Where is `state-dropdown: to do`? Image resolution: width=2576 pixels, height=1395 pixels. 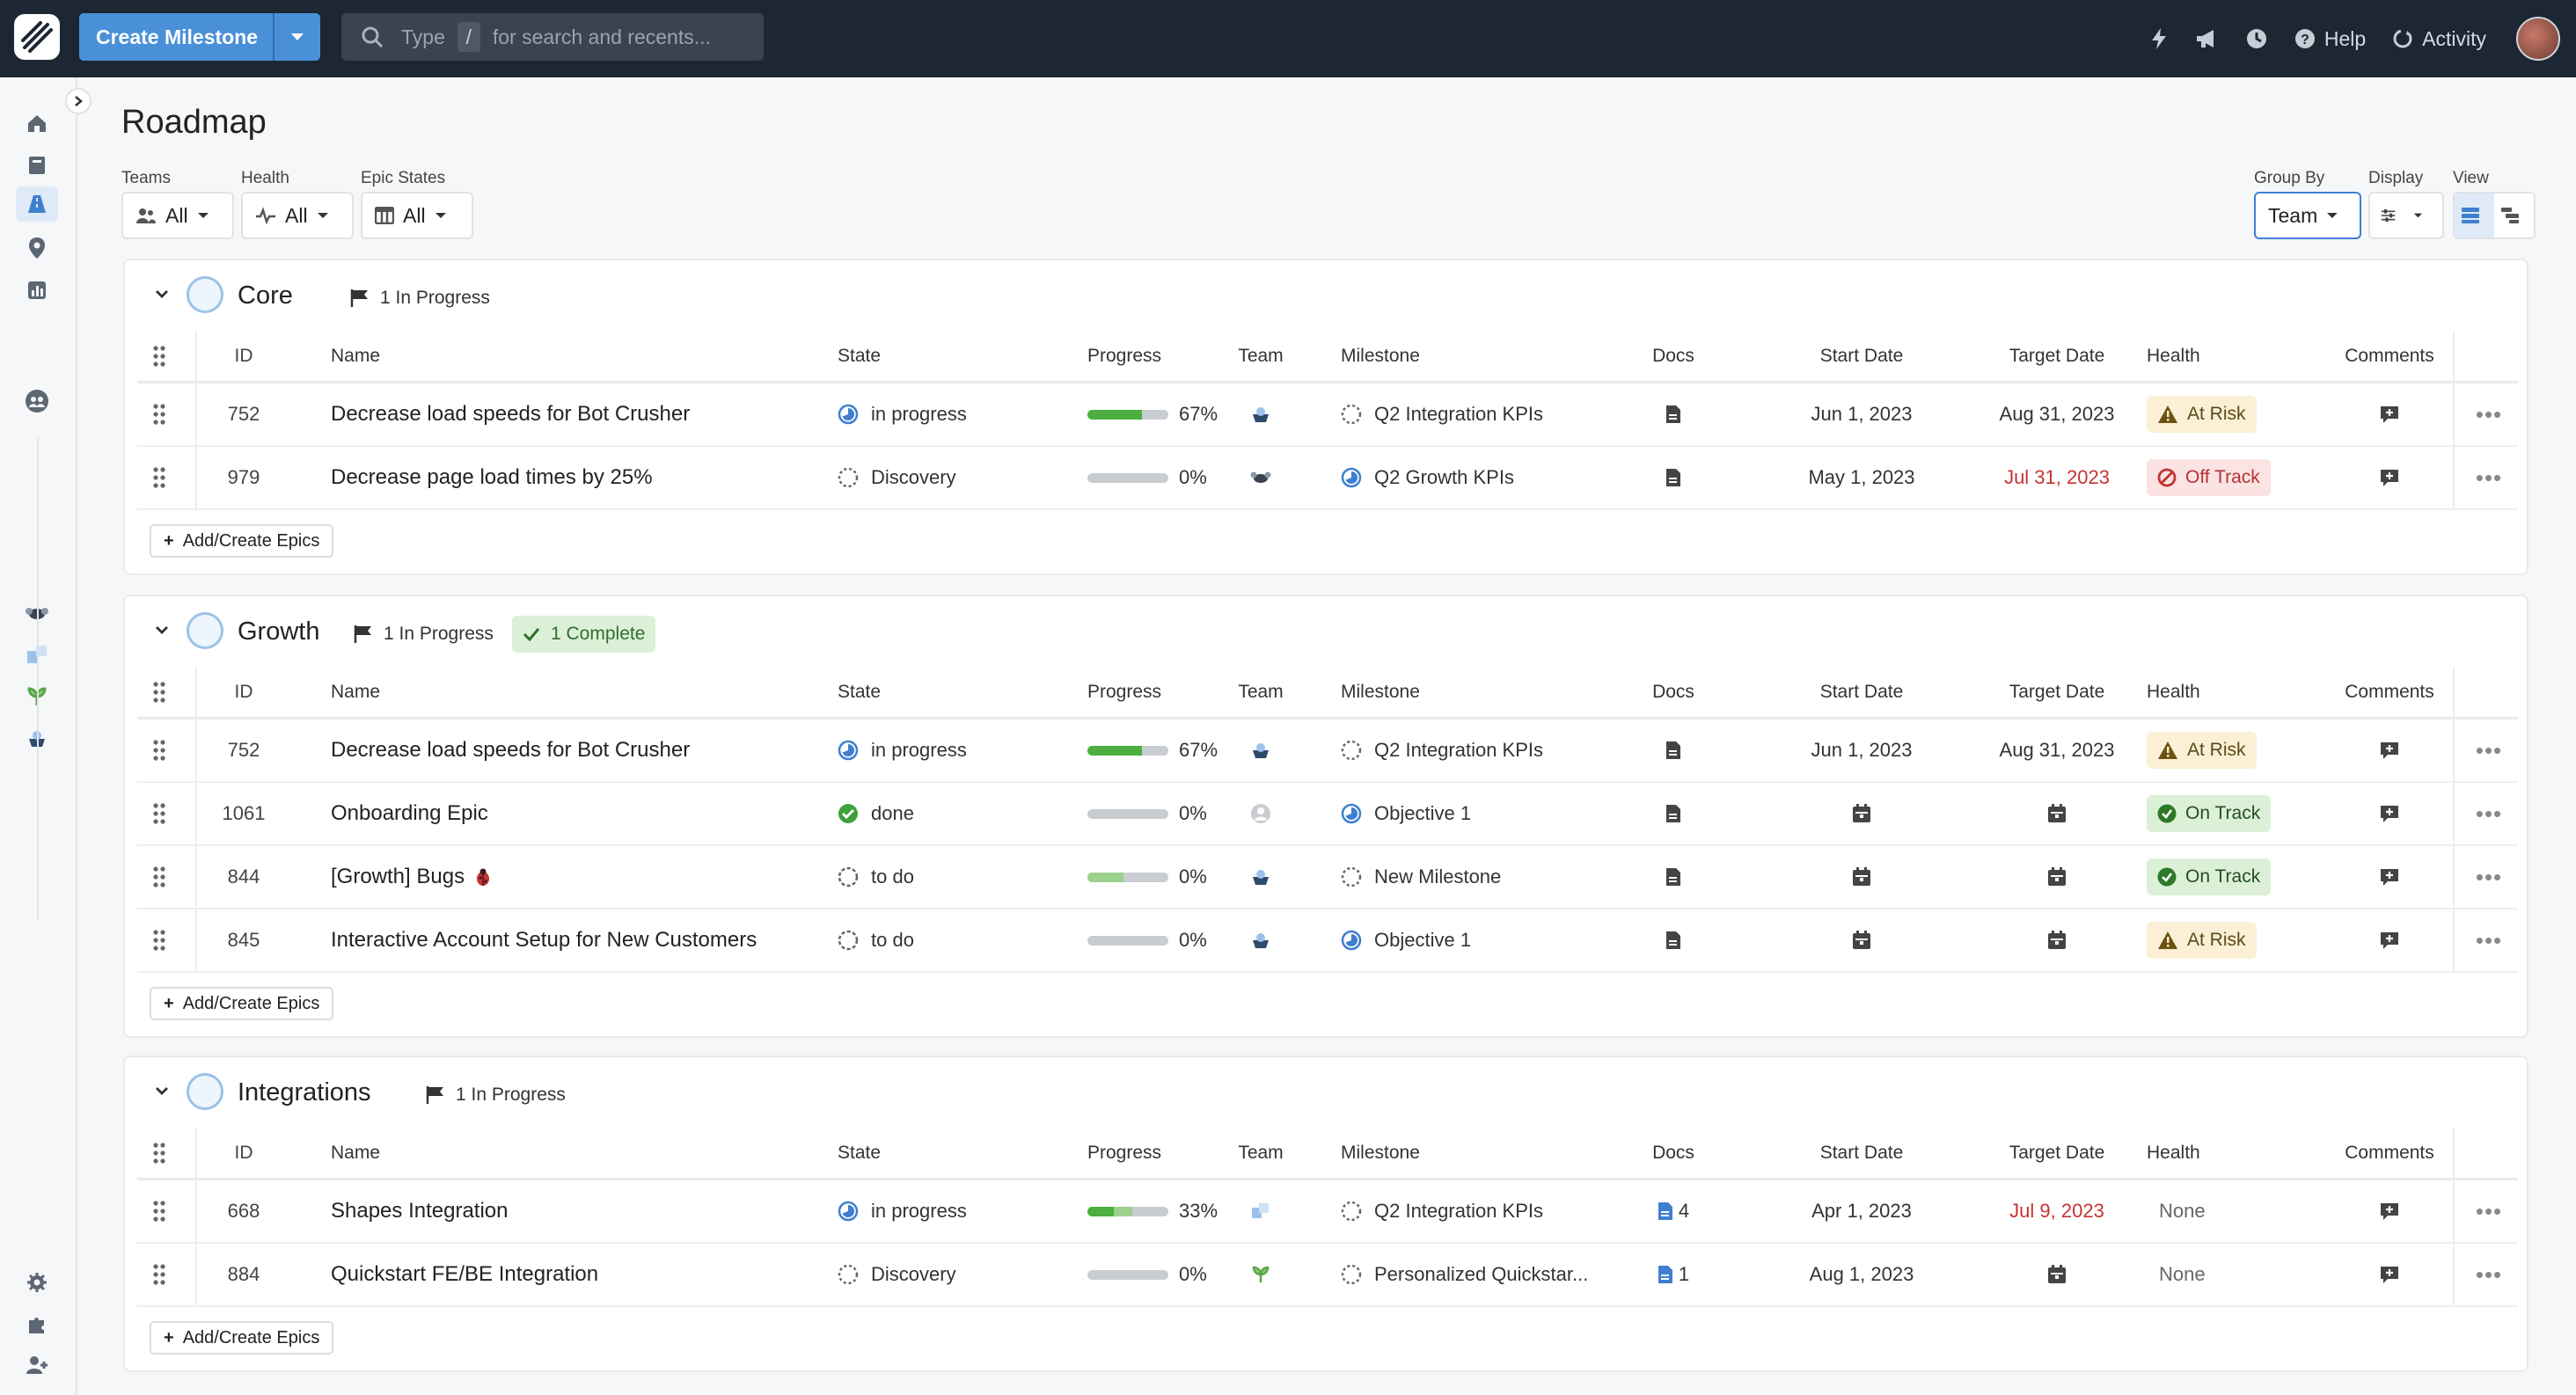
state-dropdown: to do is located at coordinates (947, 940).